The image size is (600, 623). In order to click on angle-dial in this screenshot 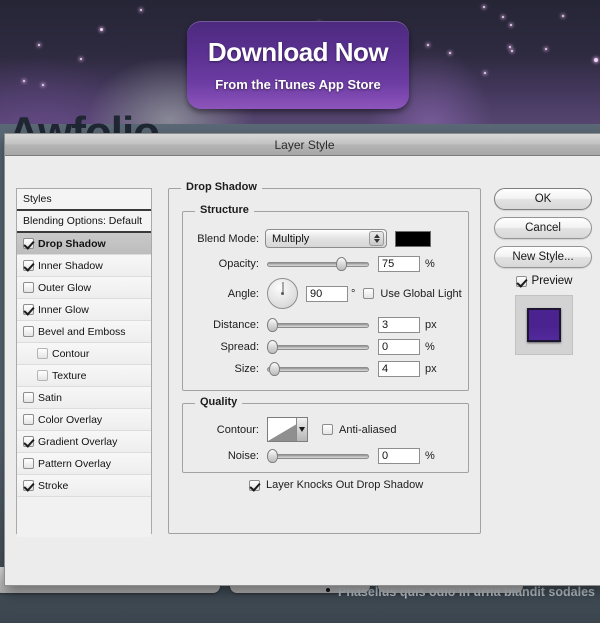, I will do `click(282, 293)`.